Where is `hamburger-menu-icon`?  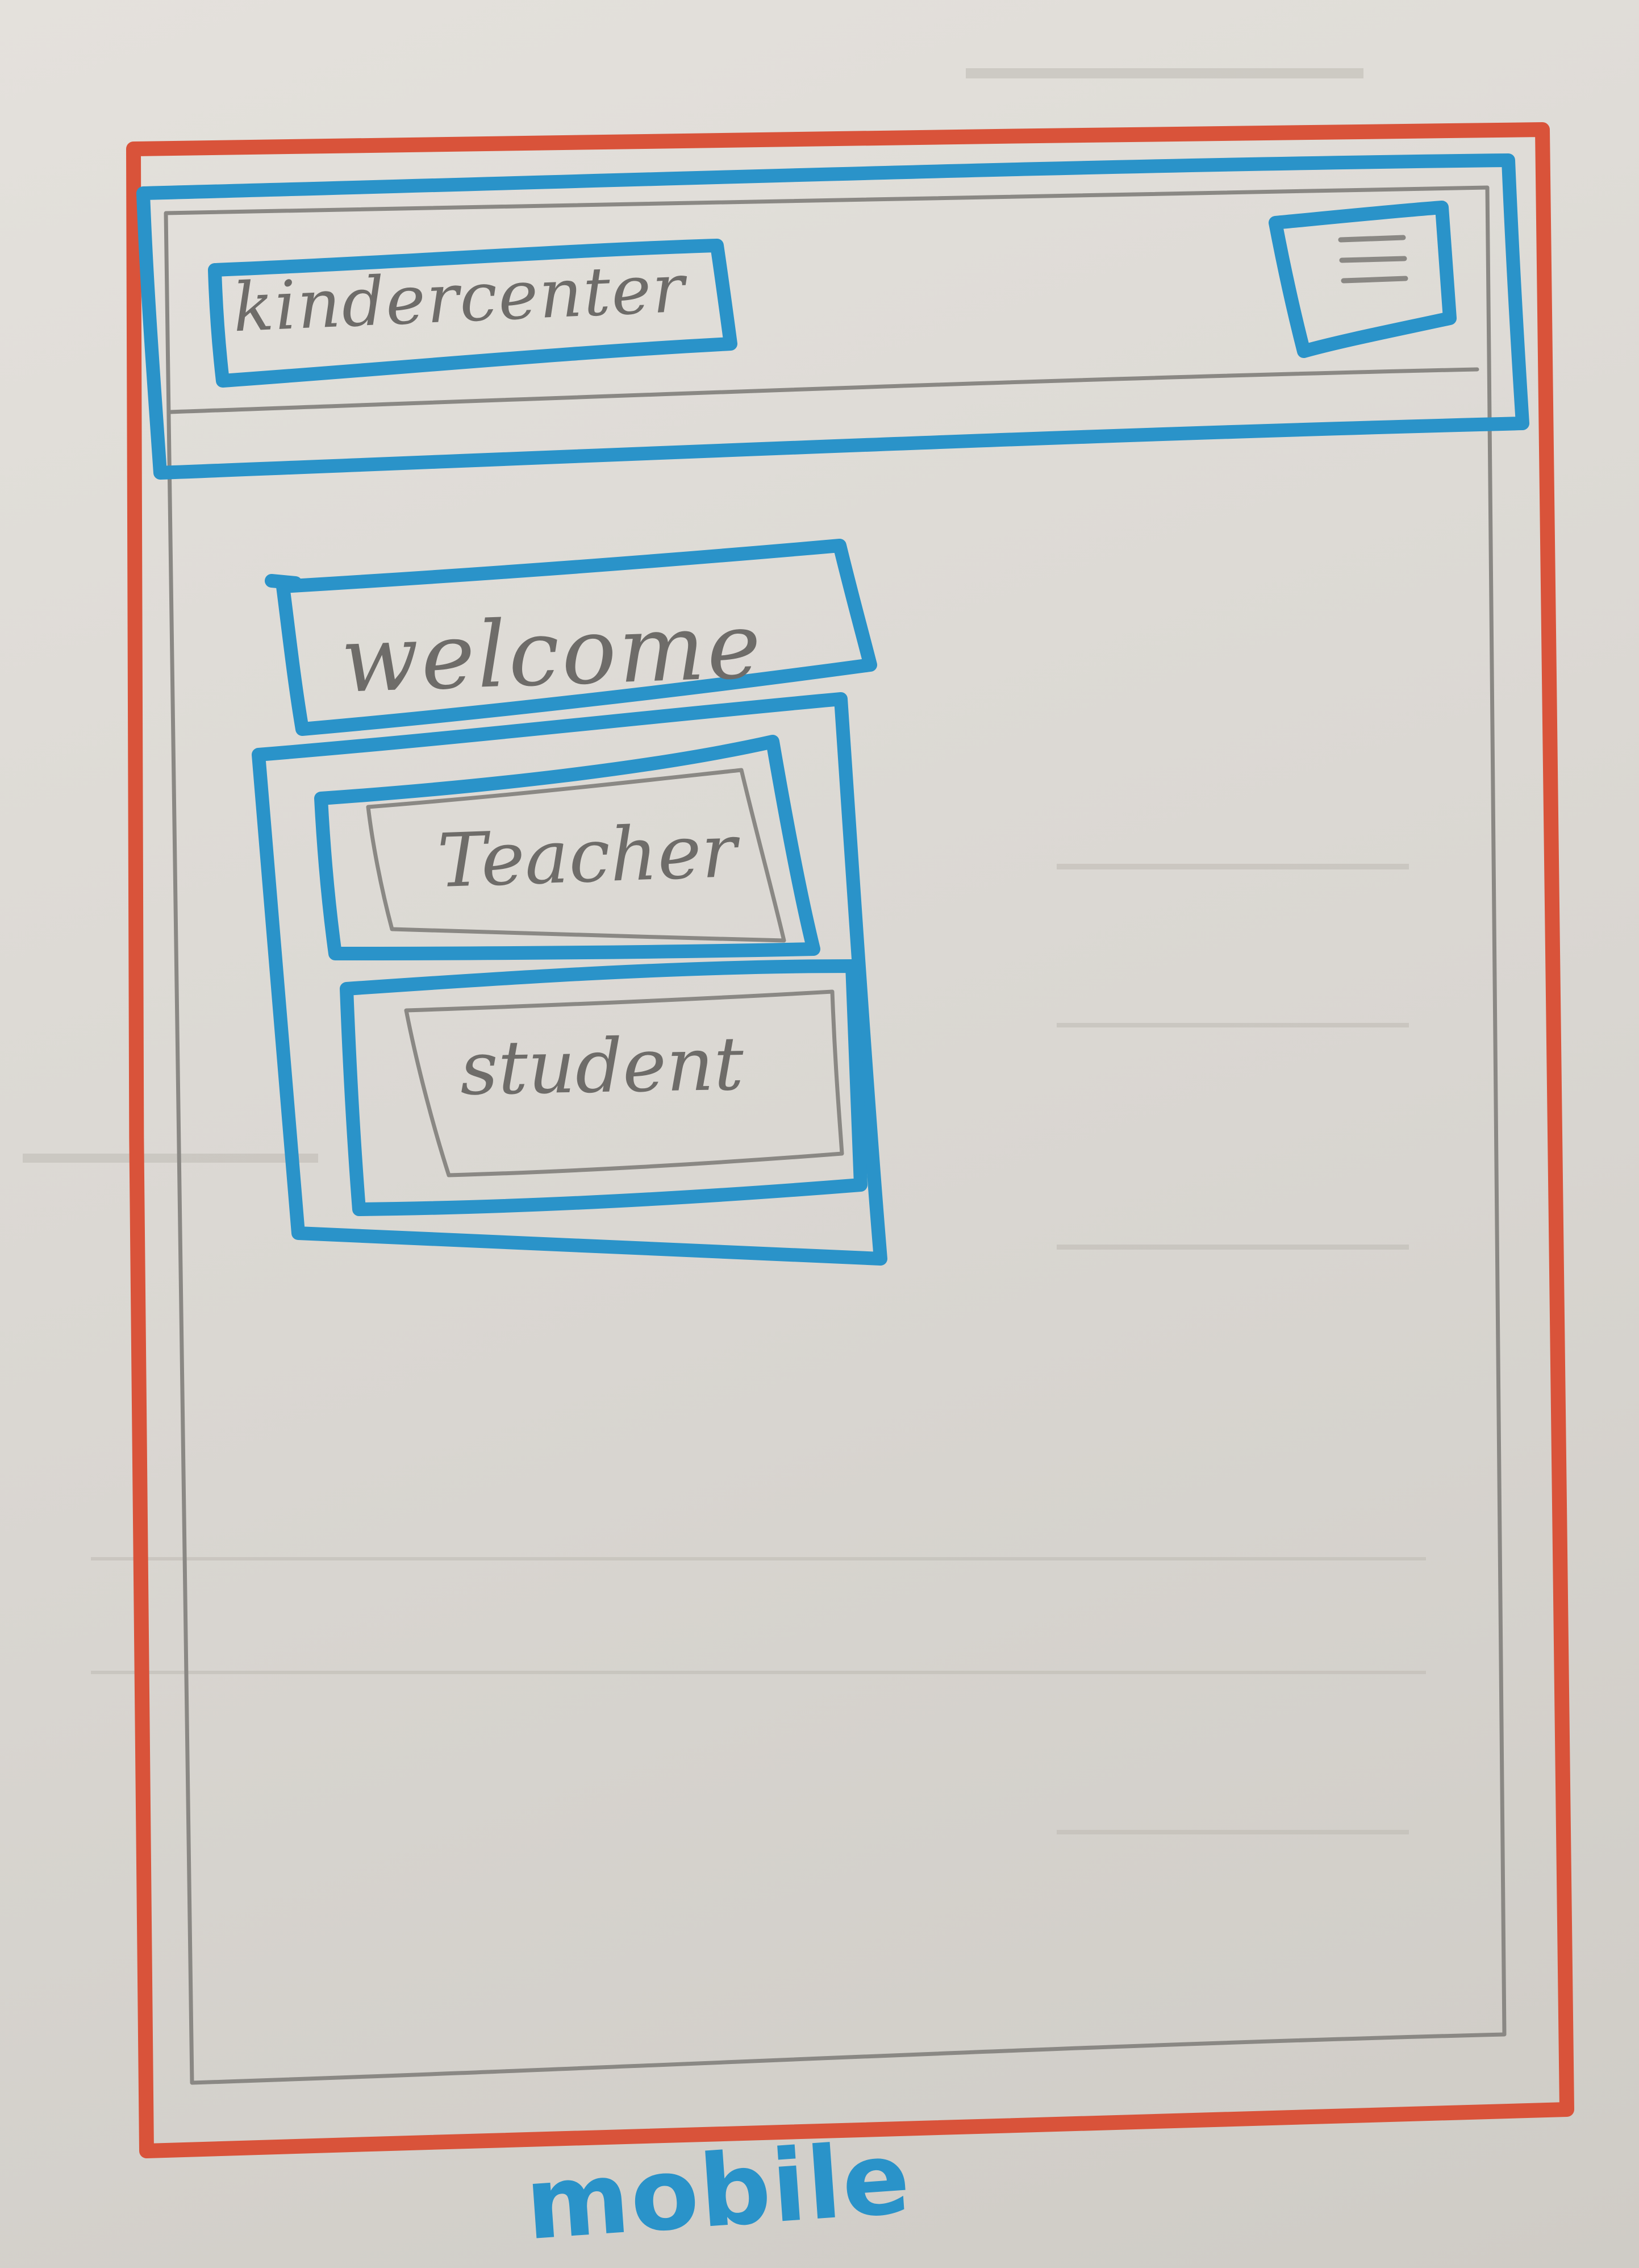 hamburger-menu-icon is located at coordinates (1373, 259).